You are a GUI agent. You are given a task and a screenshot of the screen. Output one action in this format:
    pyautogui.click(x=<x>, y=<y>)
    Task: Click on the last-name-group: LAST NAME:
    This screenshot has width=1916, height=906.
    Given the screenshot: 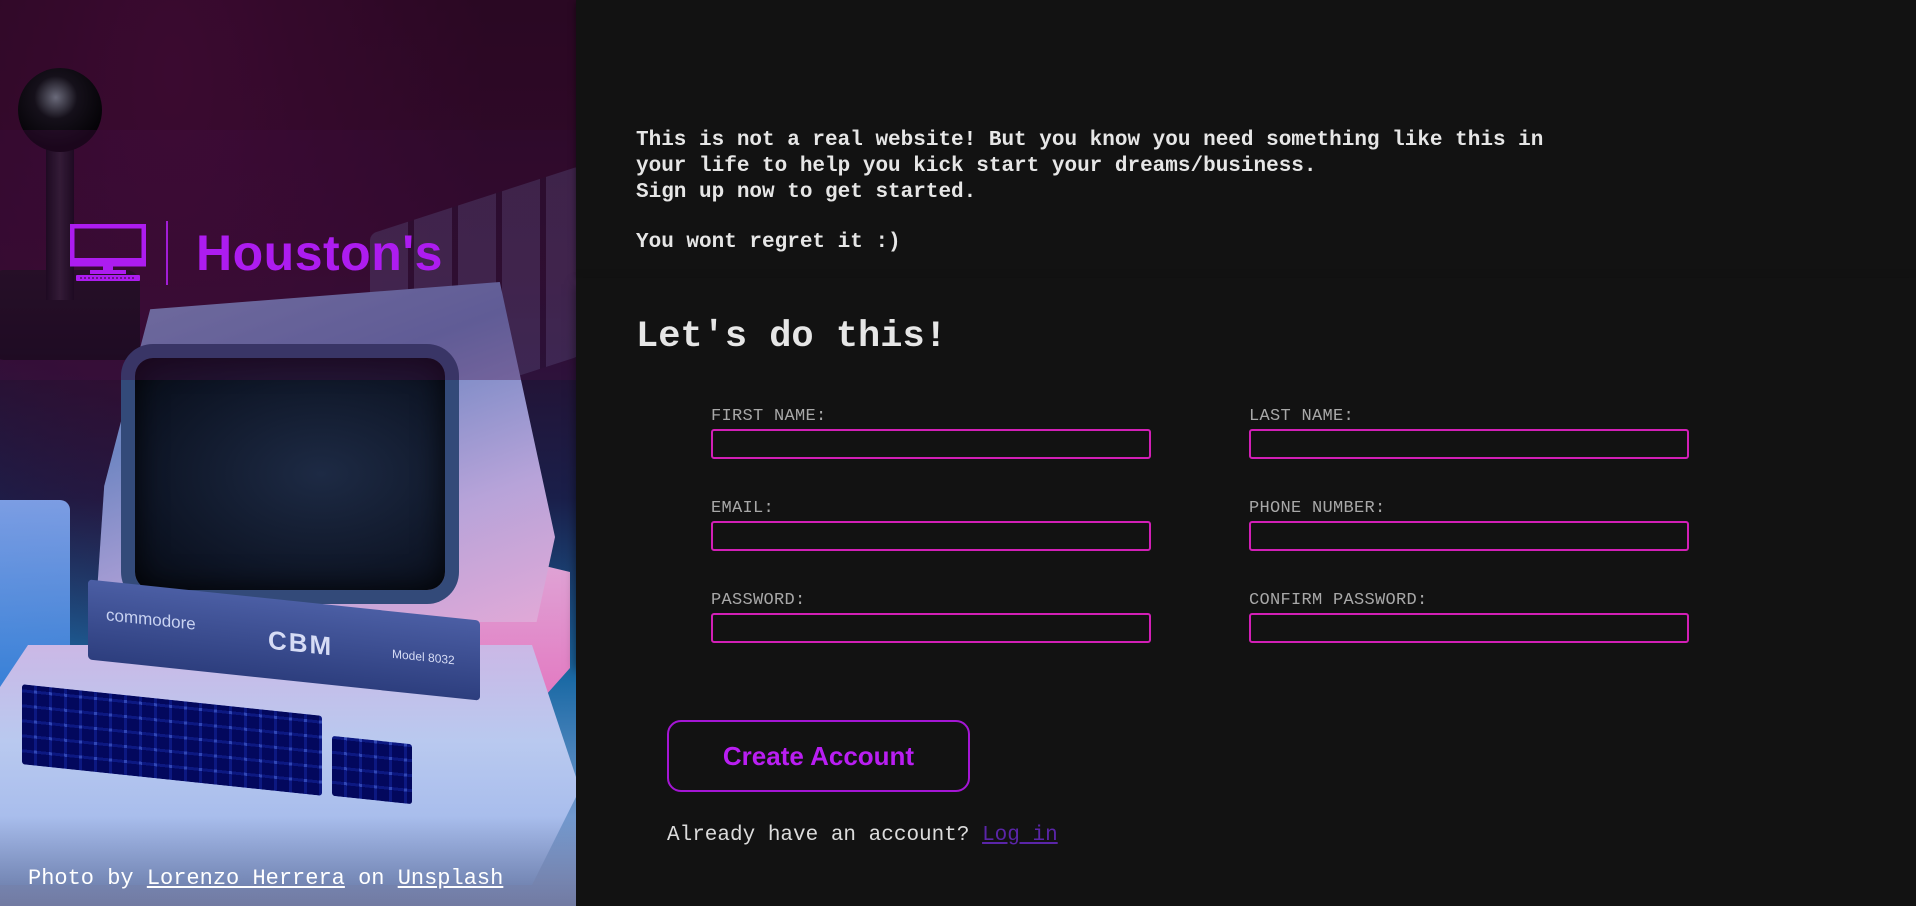 What is the action you would take?
    pyautogui.click(x=1469, y=433)
    